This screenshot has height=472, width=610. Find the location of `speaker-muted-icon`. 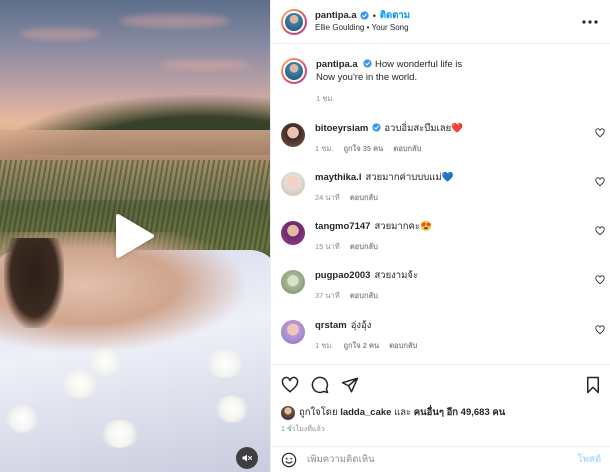

speaker-muted-icon is located at coordinates (247, 458).